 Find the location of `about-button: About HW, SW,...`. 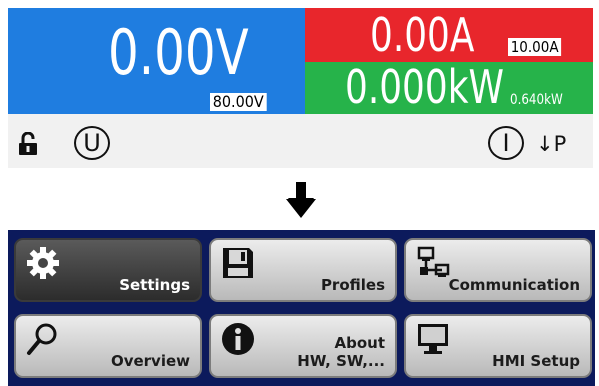

about-button: About HW, SW,... is located at coordinates (303, 346).